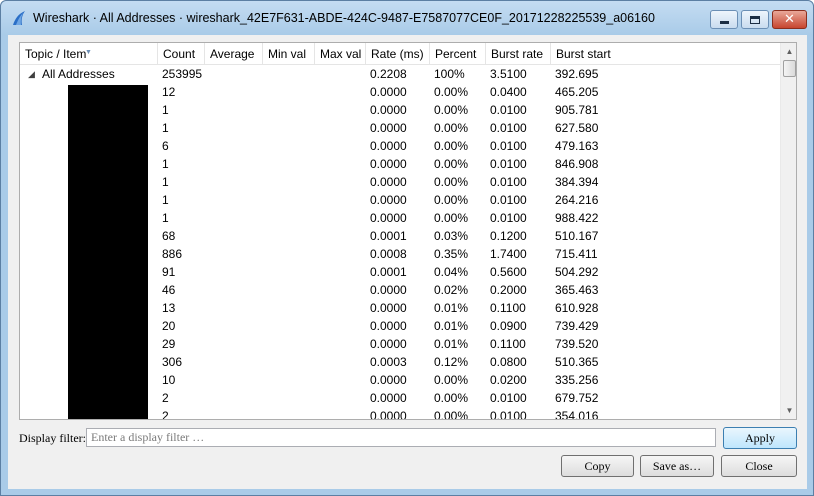  I want to click on root-average, so click(234, 74).